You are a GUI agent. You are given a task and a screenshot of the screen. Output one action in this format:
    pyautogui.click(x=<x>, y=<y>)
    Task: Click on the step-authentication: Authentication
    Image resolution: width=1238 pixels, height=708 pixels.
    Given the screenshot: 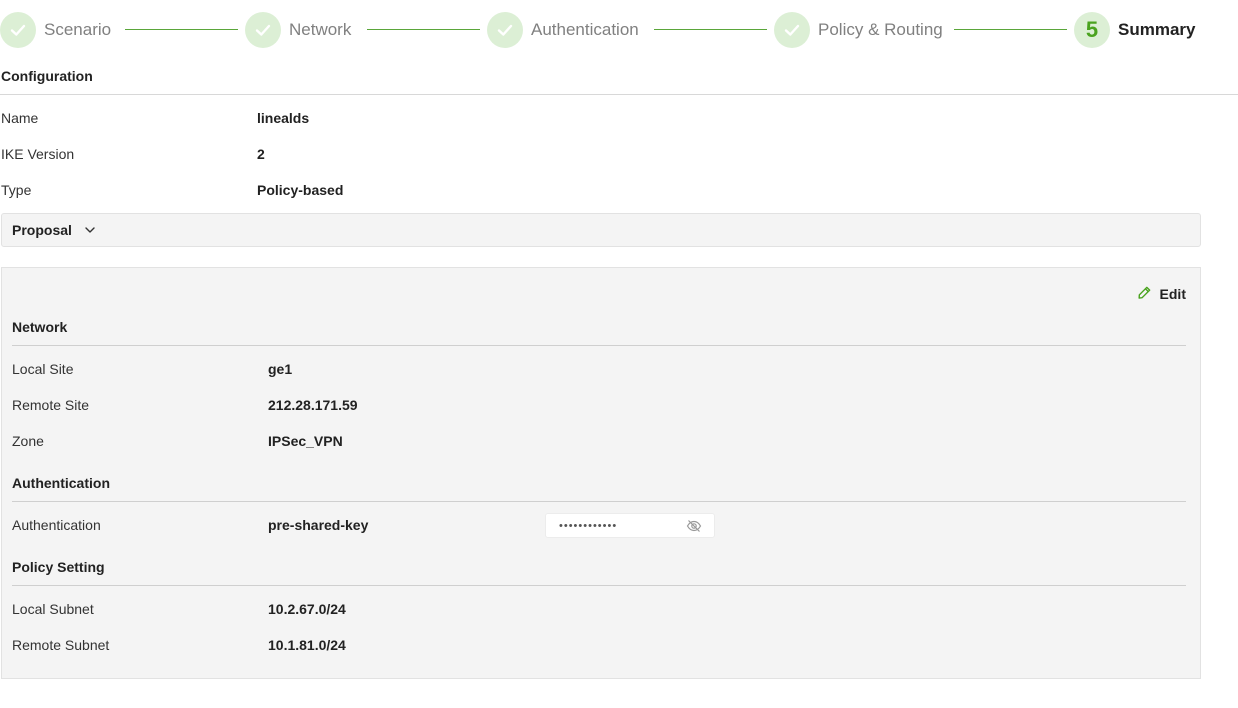 What is the action you would take?
    pyautogui.click(x=563, y=30)
    